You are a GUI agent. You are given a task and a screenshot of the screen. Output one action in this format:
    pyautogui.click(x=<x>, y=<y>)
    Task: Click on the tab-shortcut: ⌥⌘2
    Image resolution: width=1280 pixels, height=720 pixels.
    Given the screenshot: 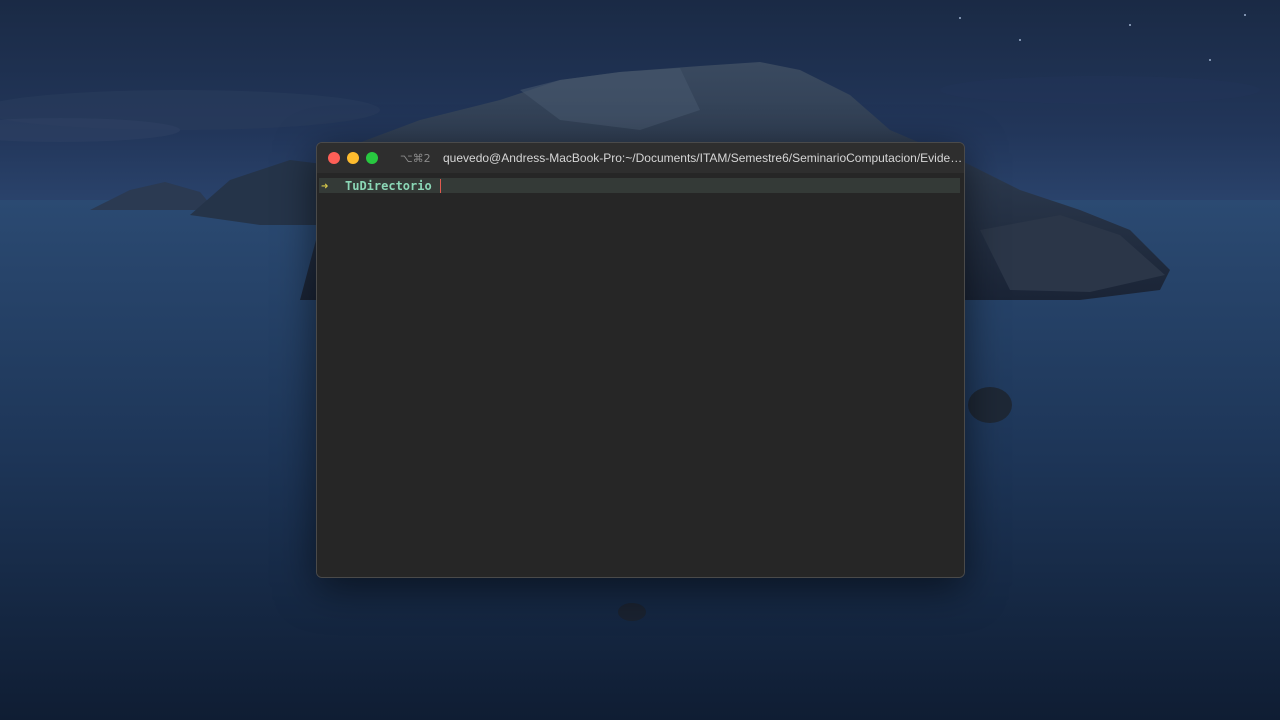 What is the action you would take?
    pyautogui.click(x=415, y=158)
    